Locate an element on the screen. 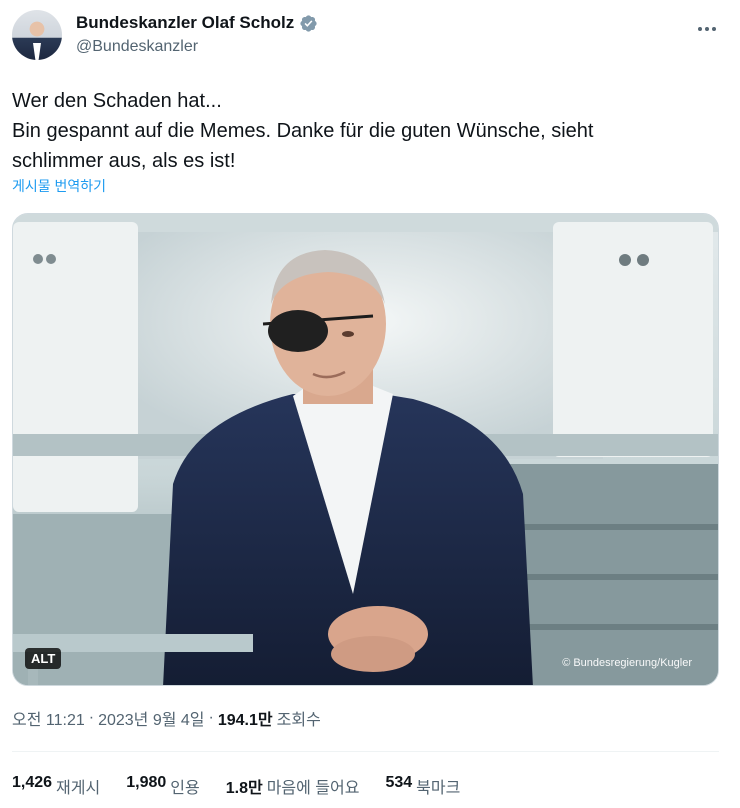 The image size is (740, 808). stat-number: 1,426 is located at coordinates (32, 782).